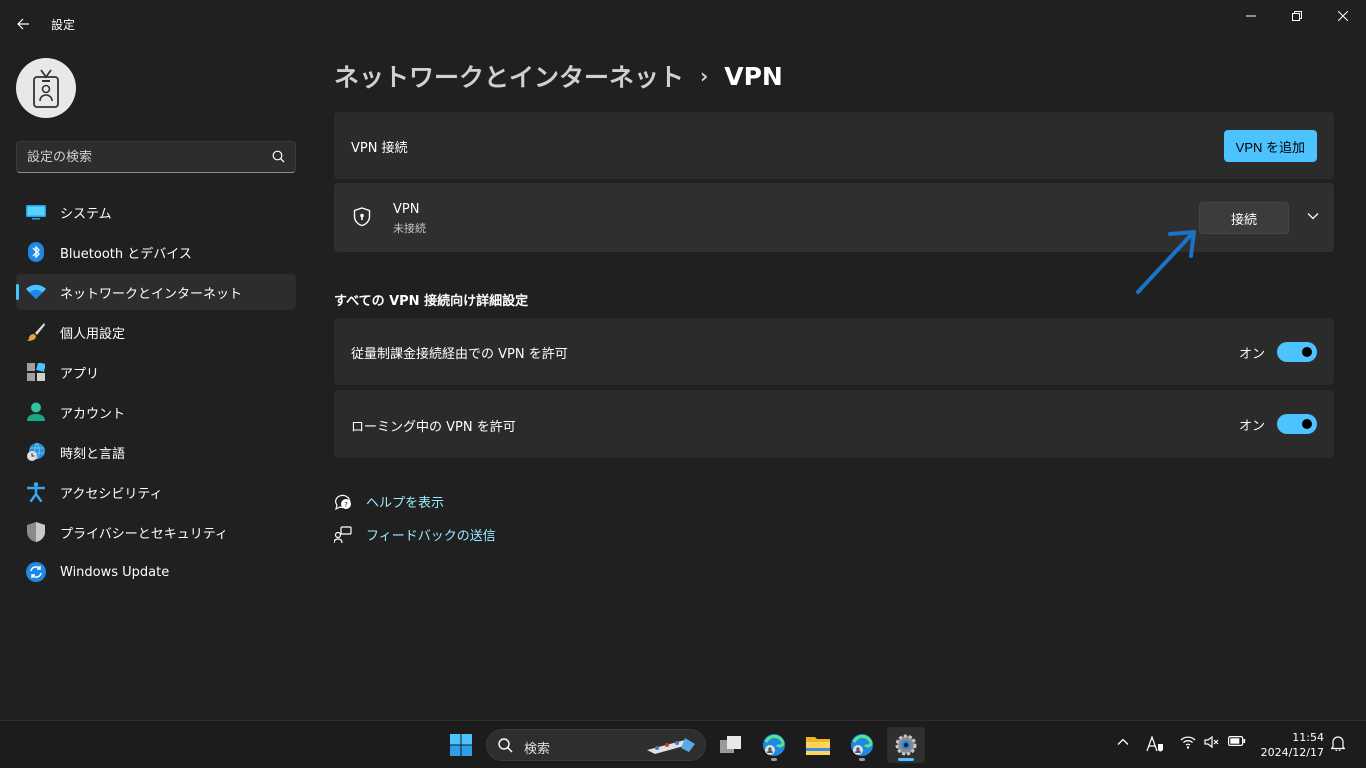 Image resolution: width=1366 pixels, height=768 pixels. What do you see at coordinates (362, 217) in the screenshot?
I see `vpn-shield-icon` at bounding box center [362, 217].